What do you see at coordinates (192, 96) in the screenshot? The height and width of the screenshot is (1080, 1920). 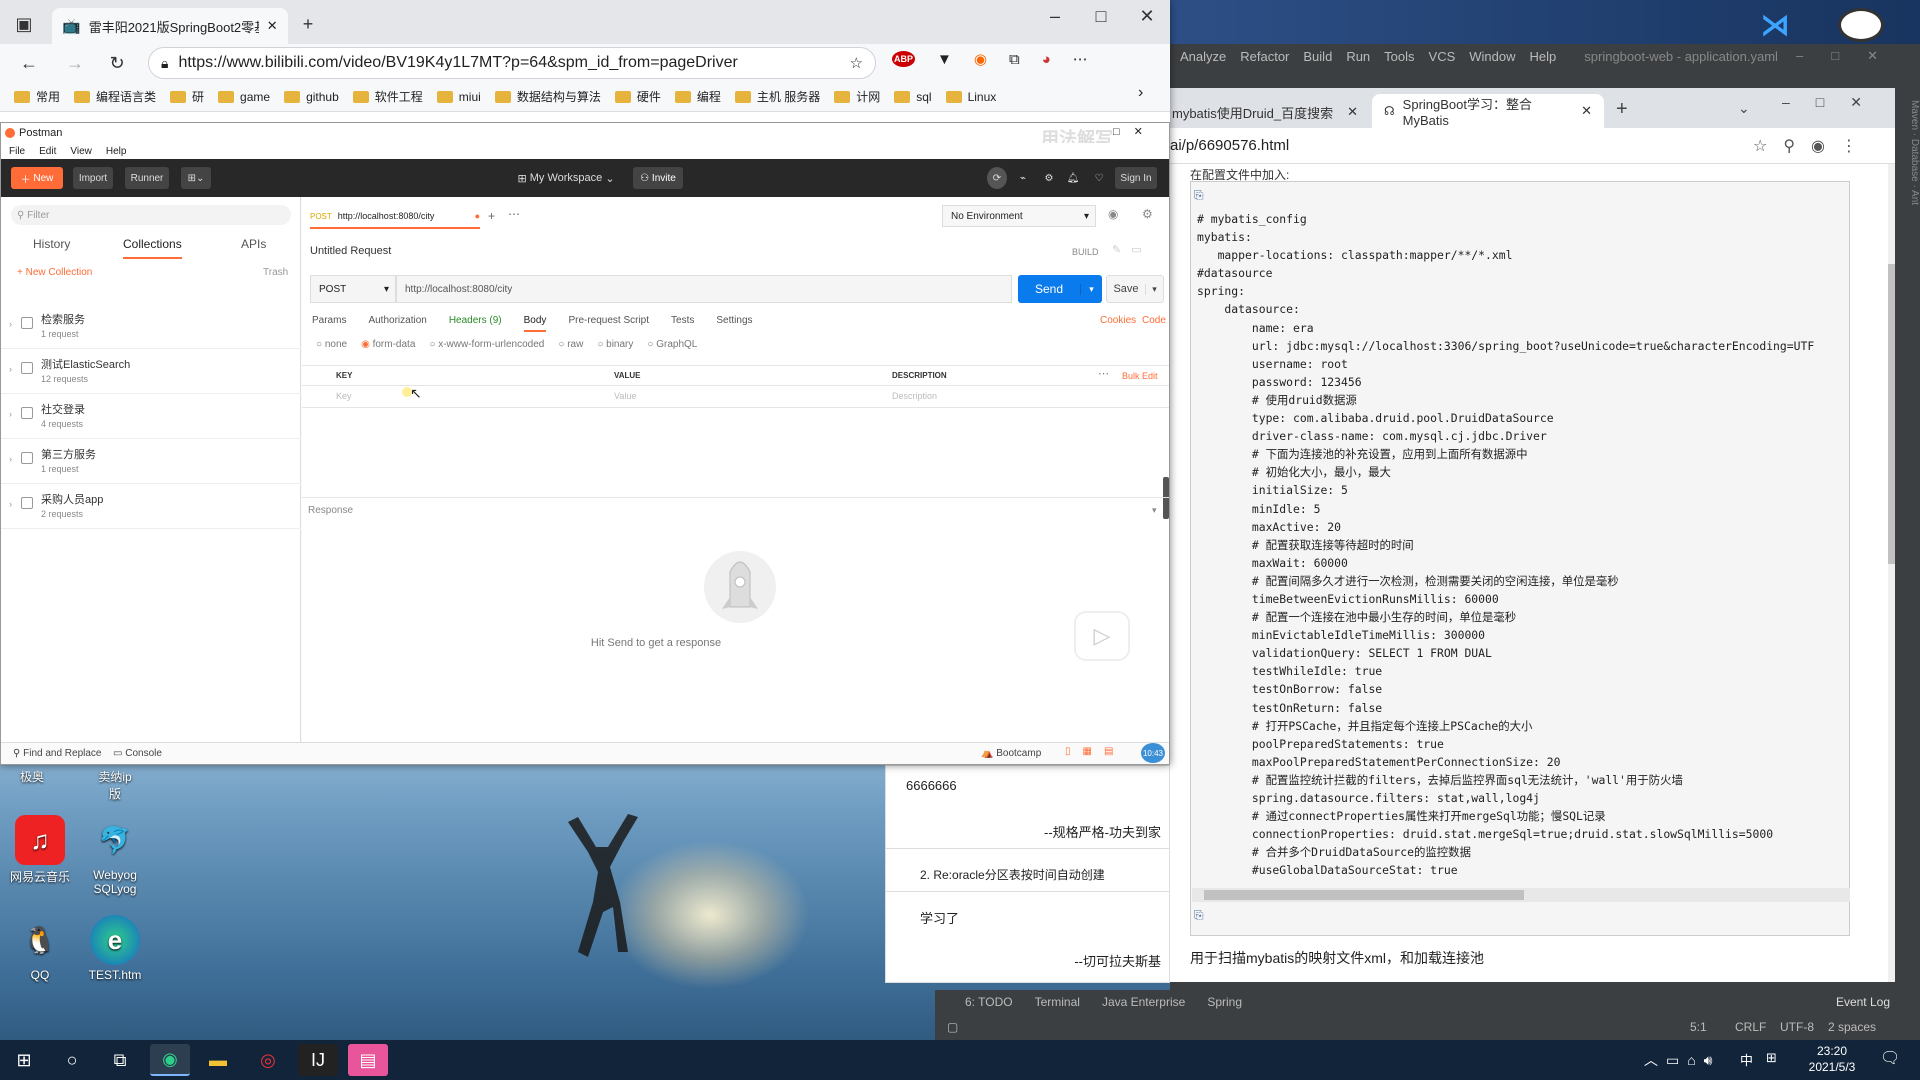 I see `favorite-folder: 研` at bounding box center [192, 96].